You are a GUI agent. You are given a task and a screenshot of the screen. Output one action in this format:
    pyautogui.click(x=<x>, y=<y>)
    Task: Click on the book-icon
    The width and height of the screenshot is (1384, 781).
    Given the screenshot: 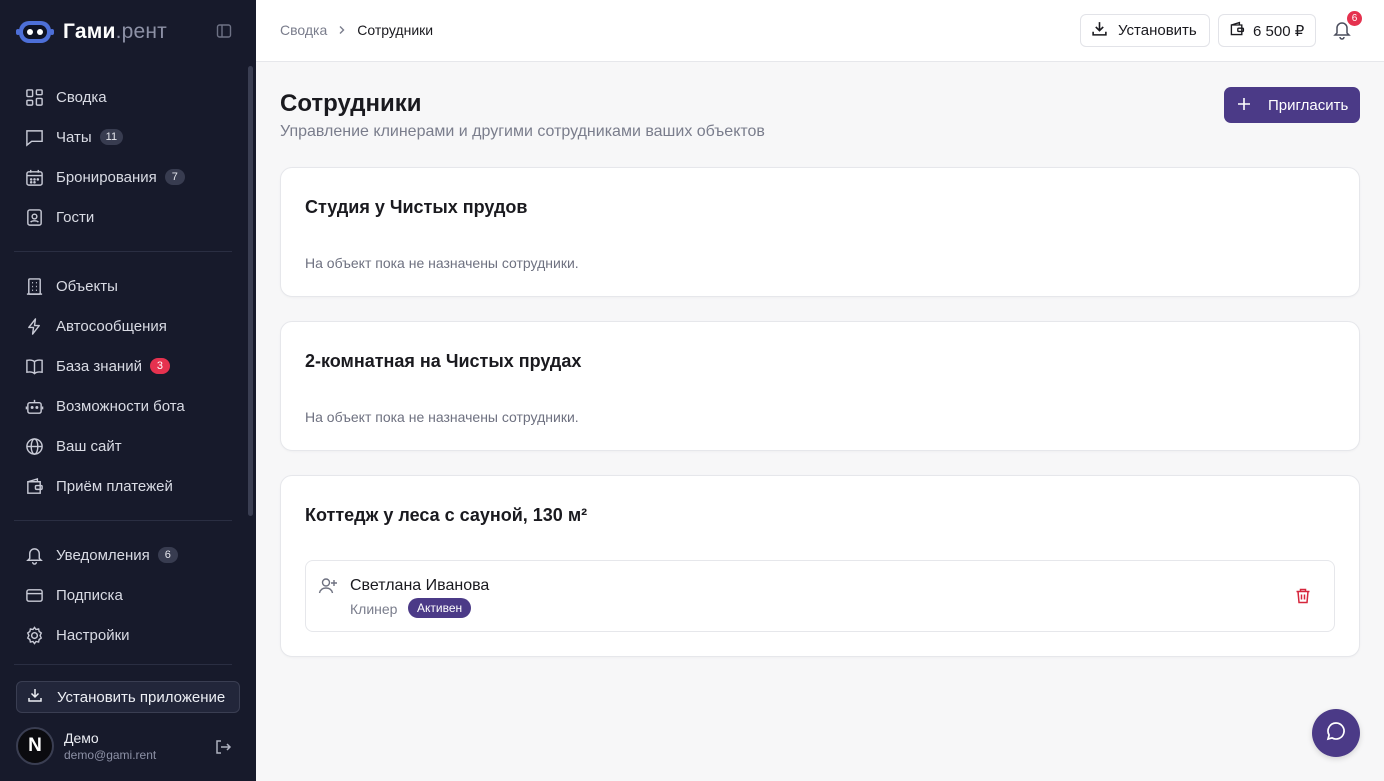 What is the action you would take?
    pyautogui.click(x=34, y=366)
    